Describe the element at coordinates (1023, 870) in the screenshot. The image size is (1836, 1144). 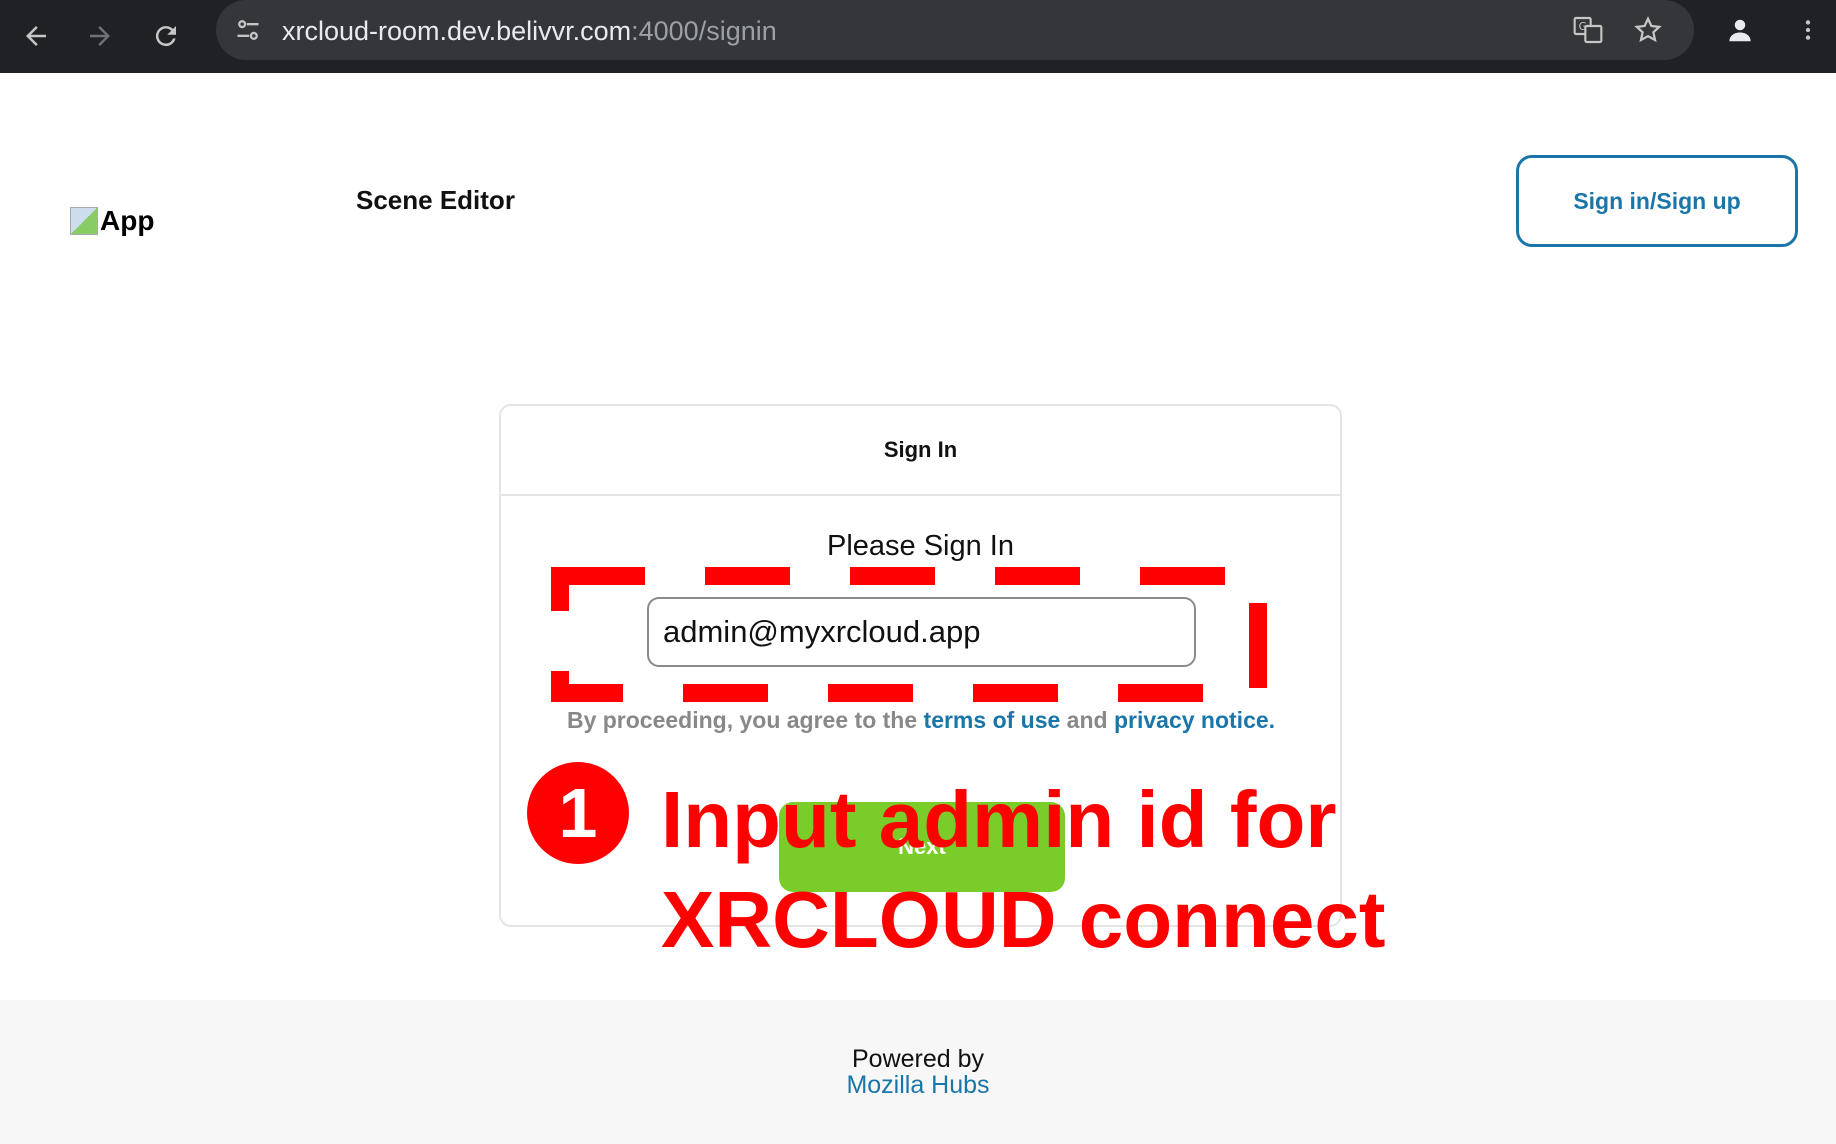
I see `instruction-callout: Input admin id for XRCLOUD connect` at that location.